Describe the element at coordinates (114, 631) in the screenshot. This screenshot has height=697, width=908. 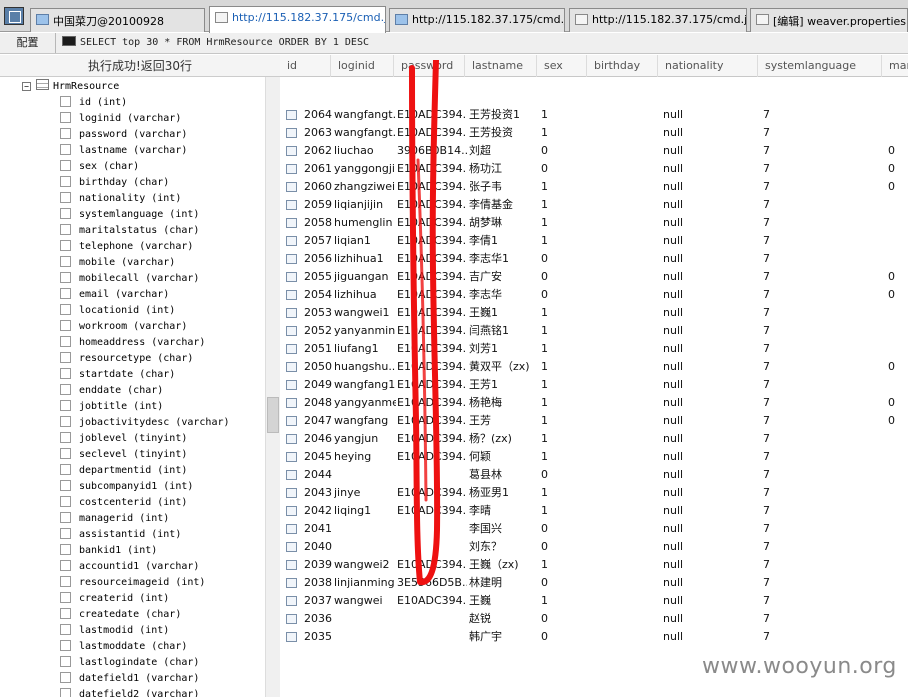
I see `tree-field-node: lastmodid (int)` at that location.